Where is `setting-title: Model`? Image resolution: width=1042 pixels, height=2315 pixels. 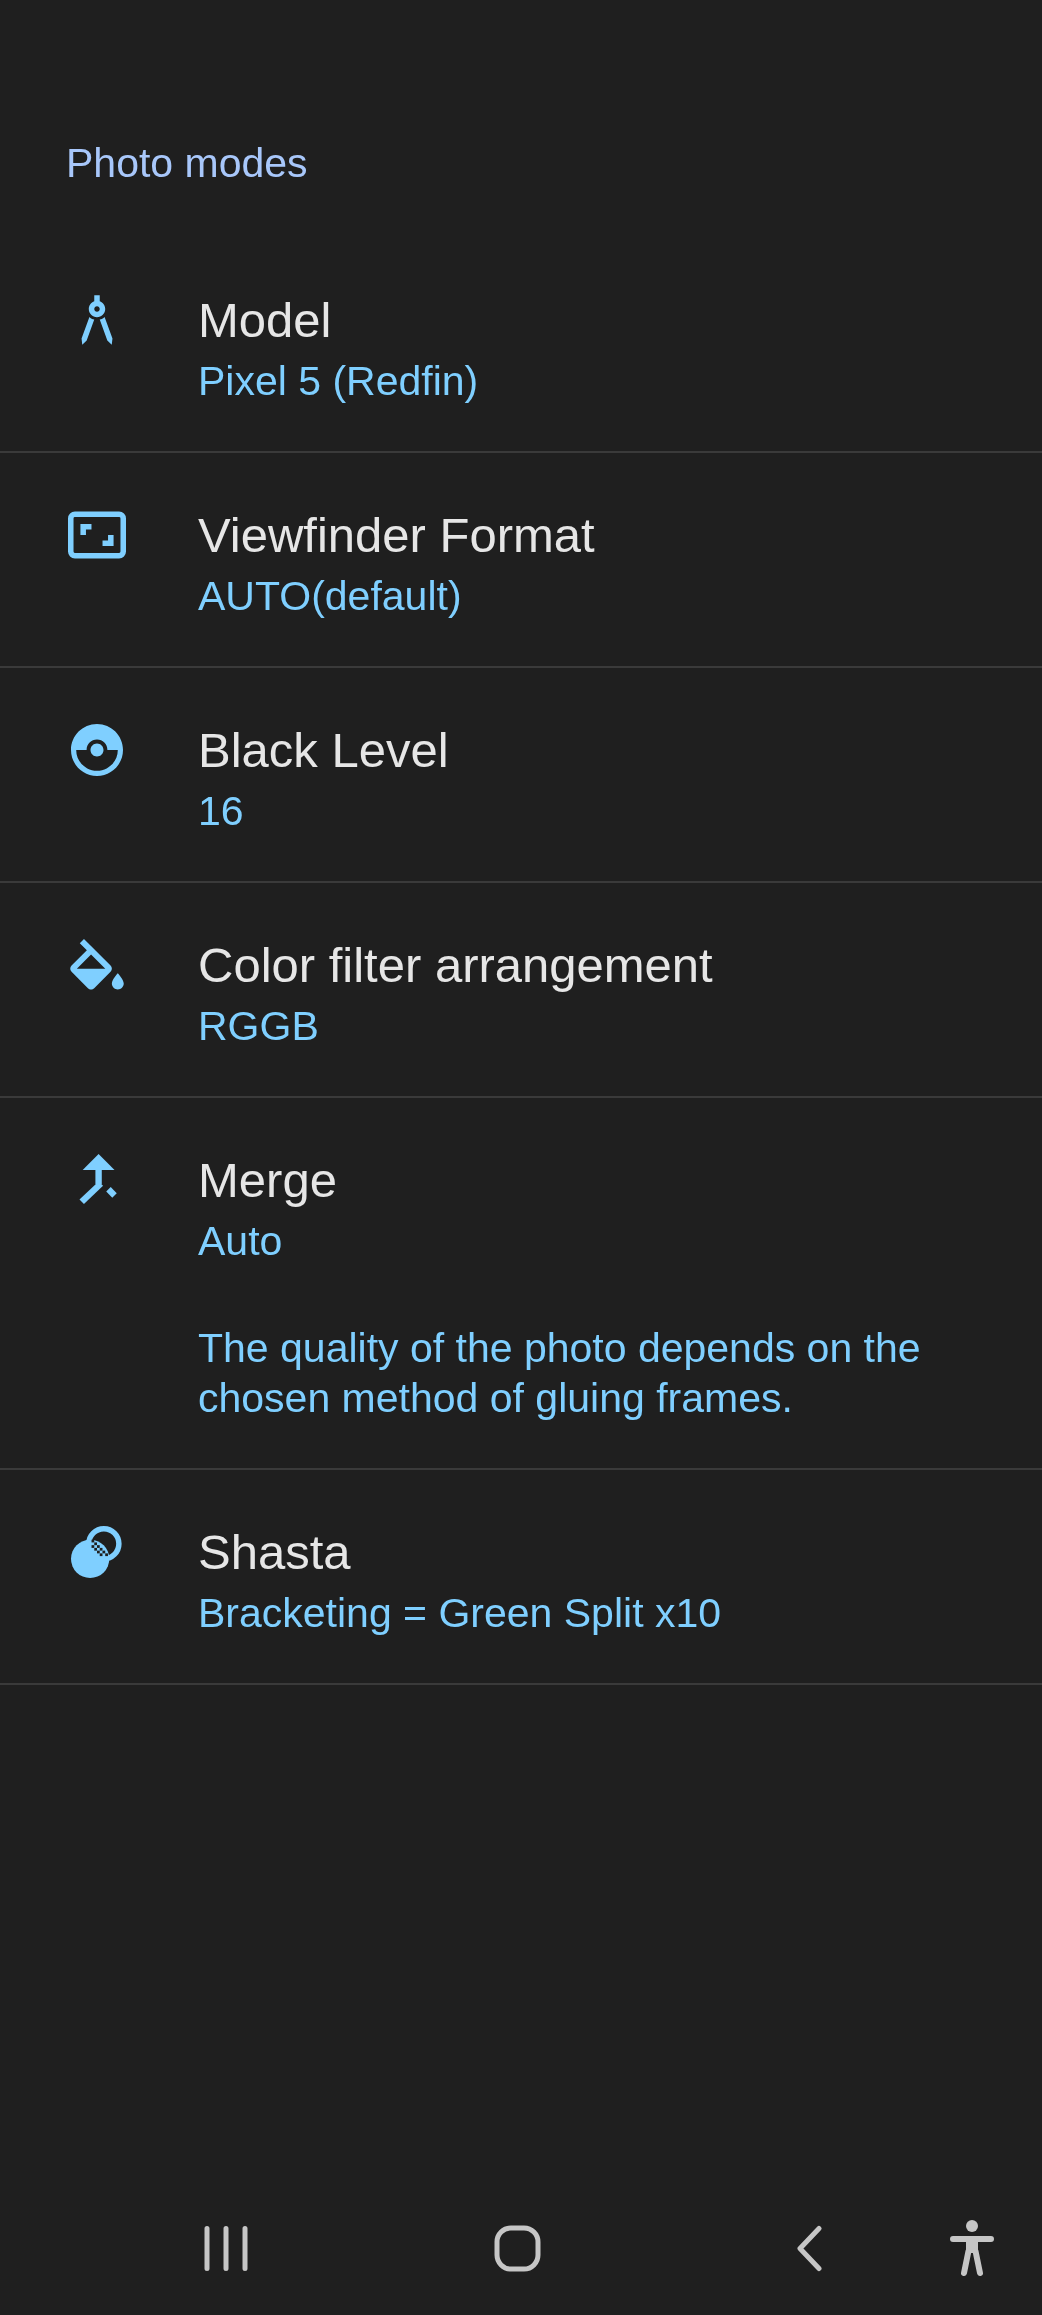
setting-title: Model is located at coordinates (265, 320).